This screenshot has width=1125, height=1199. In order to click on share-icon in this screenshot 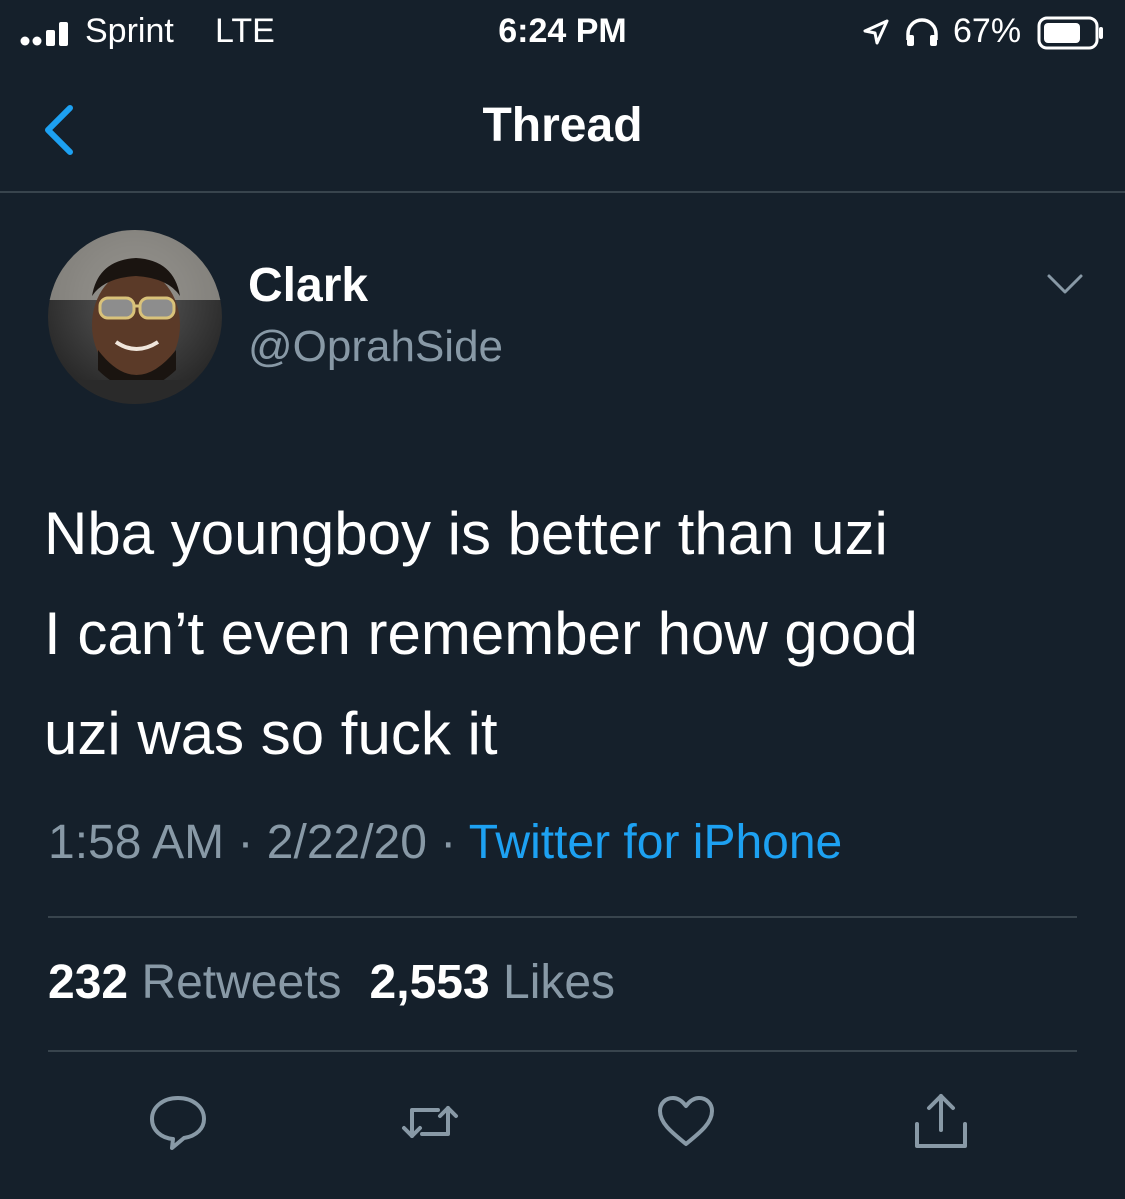, I will do `click(941, 1122)`.